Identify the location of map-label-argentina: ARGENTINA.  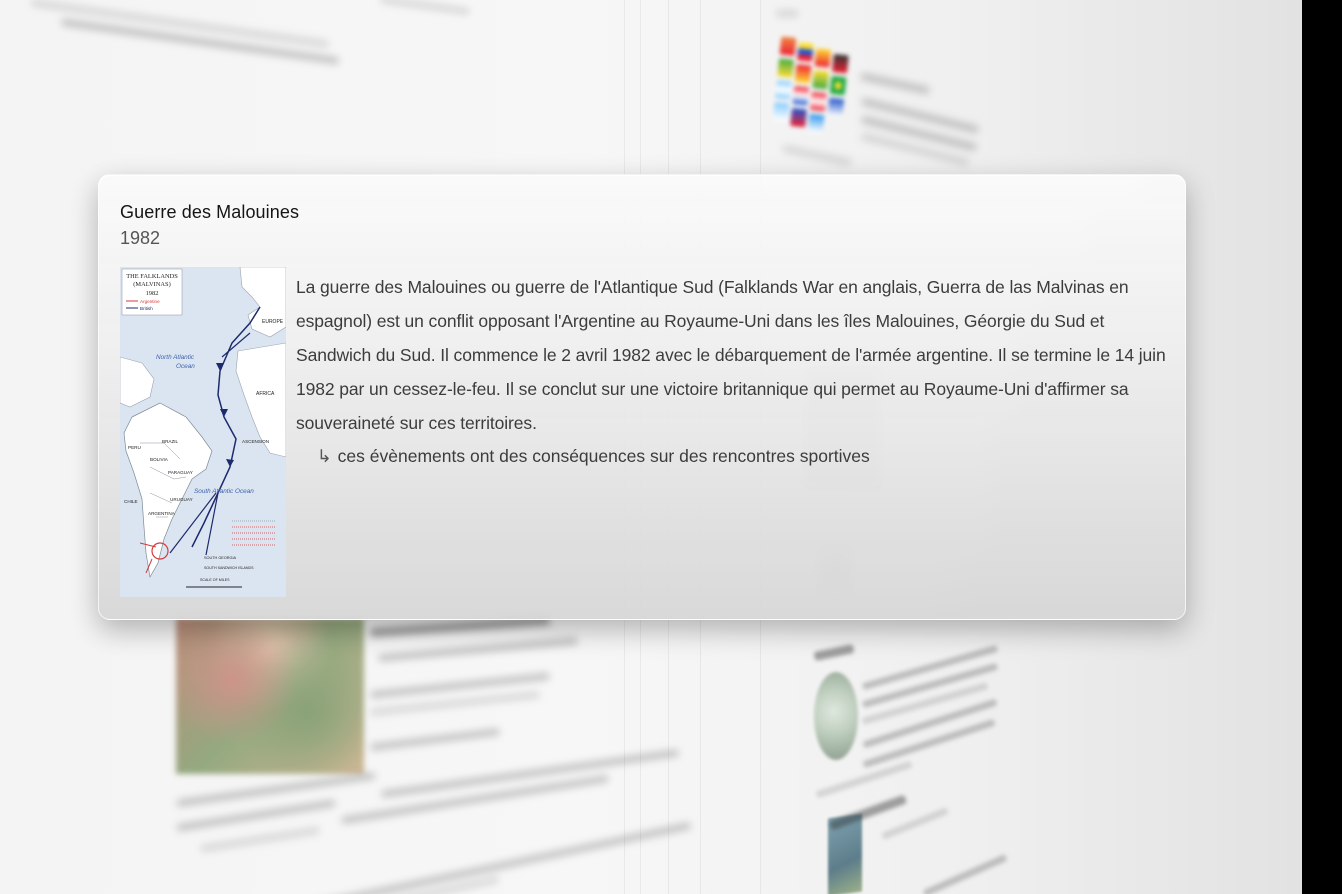
(162, 513).